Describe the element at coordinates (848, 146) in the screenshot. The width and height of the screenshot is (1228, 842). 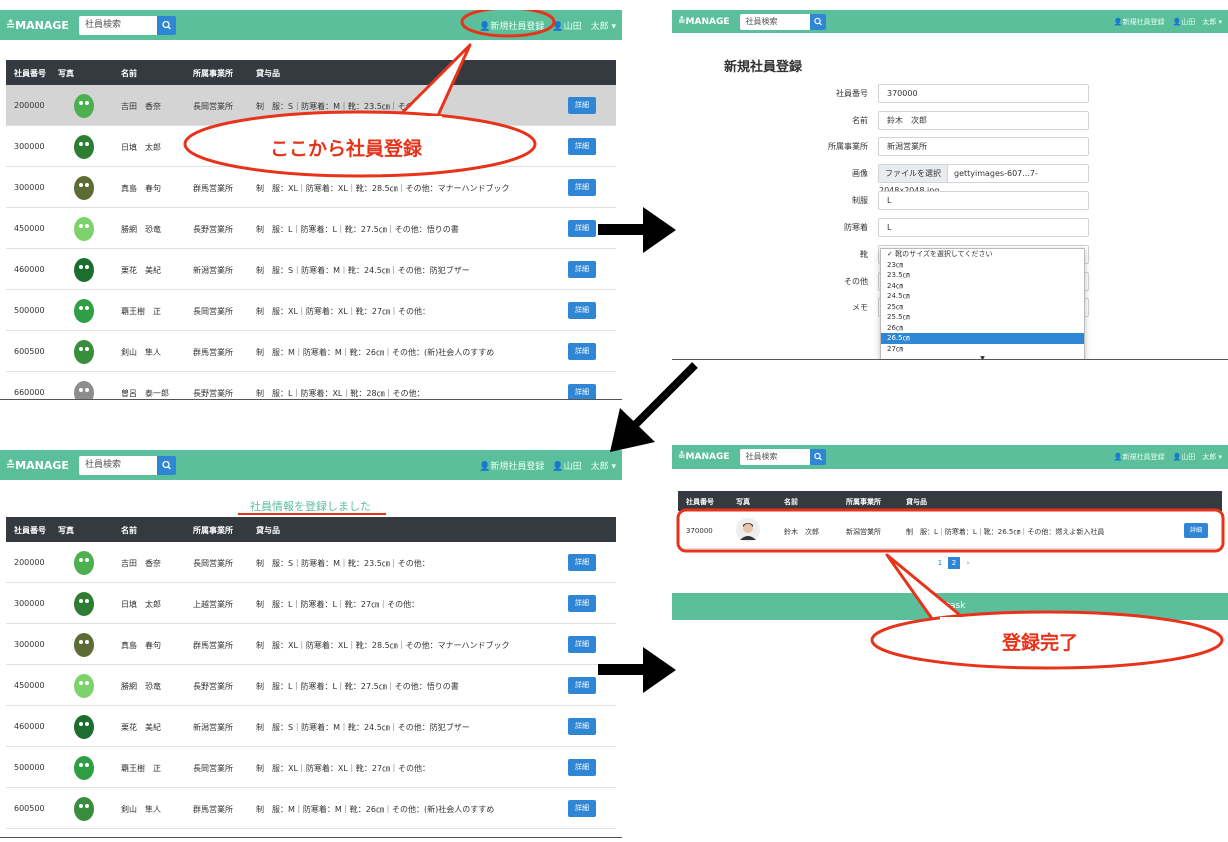
I see `field-label: 所属事業所` at that location.